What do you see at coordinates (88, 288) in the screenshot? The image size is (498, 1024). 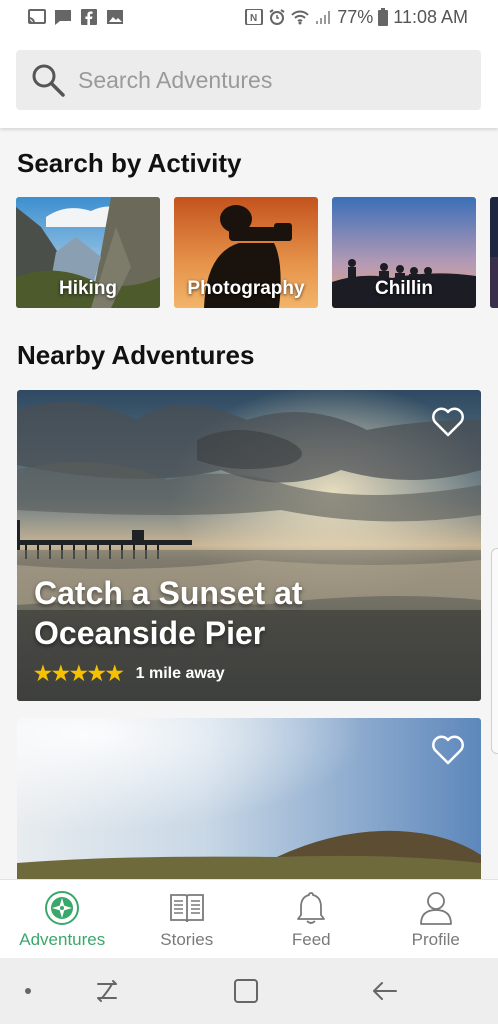 I see `activity-label: Hiking` at bounding box center [88, 288].